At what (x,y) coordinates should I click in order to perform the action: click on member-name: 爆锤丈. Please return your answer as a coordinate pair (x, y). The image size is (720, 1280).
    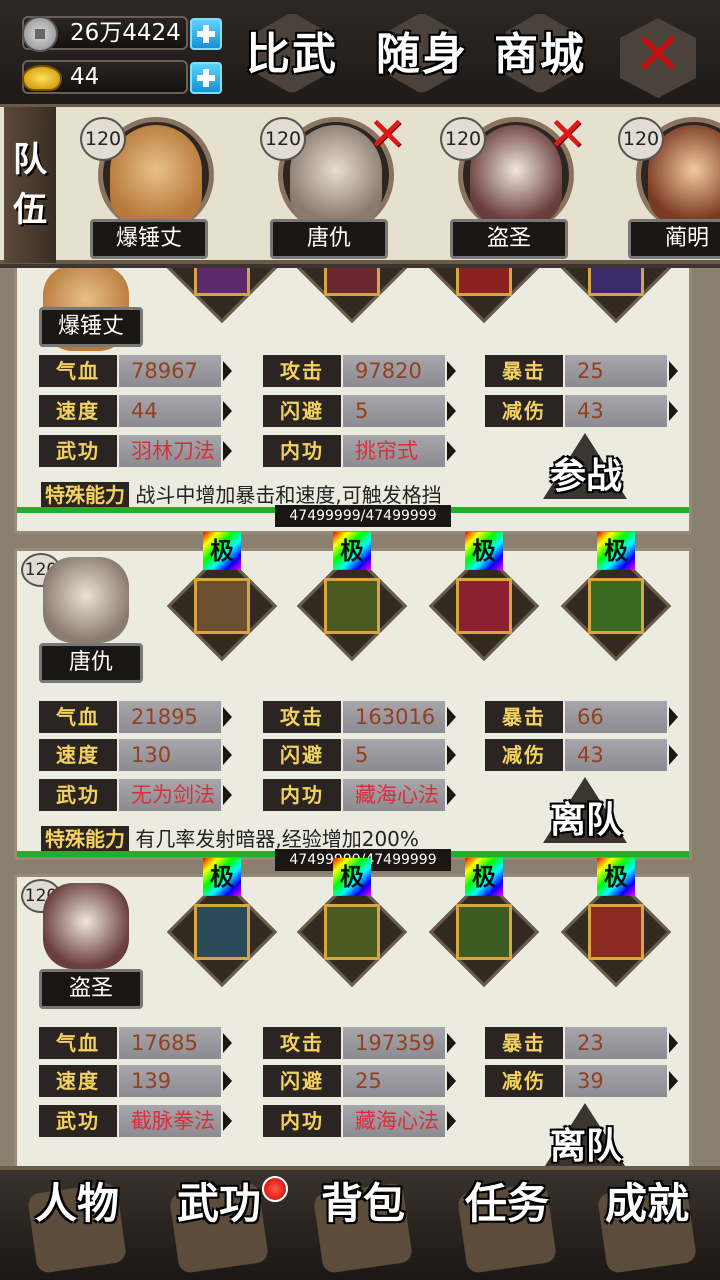
    Looking at the image, I should click on (149, 239).